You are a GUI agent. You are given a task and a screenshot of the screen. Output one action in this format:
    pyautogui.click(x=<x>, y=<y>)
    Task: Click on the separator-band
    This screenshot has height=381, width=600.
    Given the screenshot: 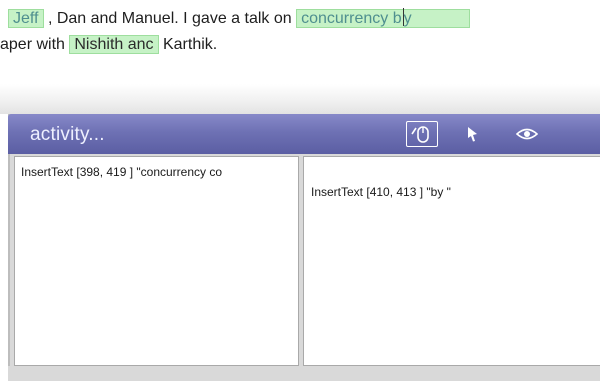 What is the action you would take?
    pyautogui.click(x=300, y=99)
    